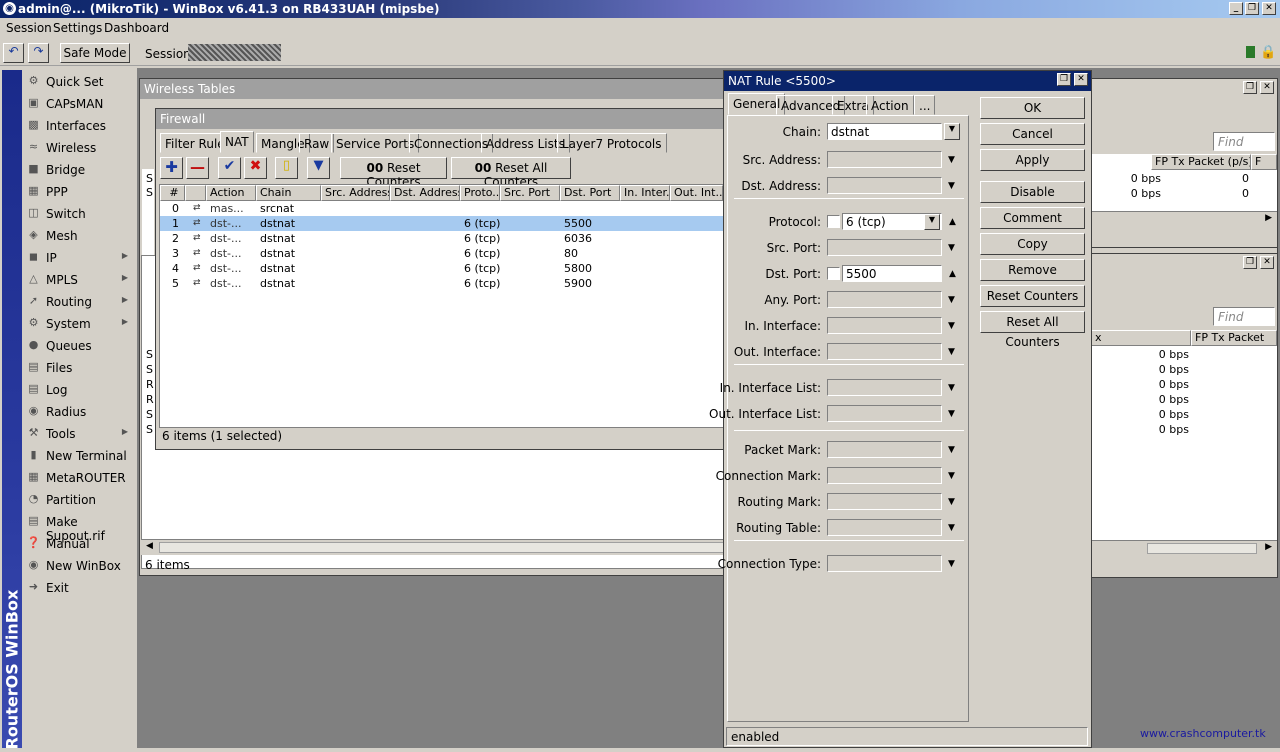 The height and width of the screenshot is (752, 1280). What do you see at coordinates (884, 131) in the screenshot?
I see `chain-input: dstnat` at bounding box center [884, 131].